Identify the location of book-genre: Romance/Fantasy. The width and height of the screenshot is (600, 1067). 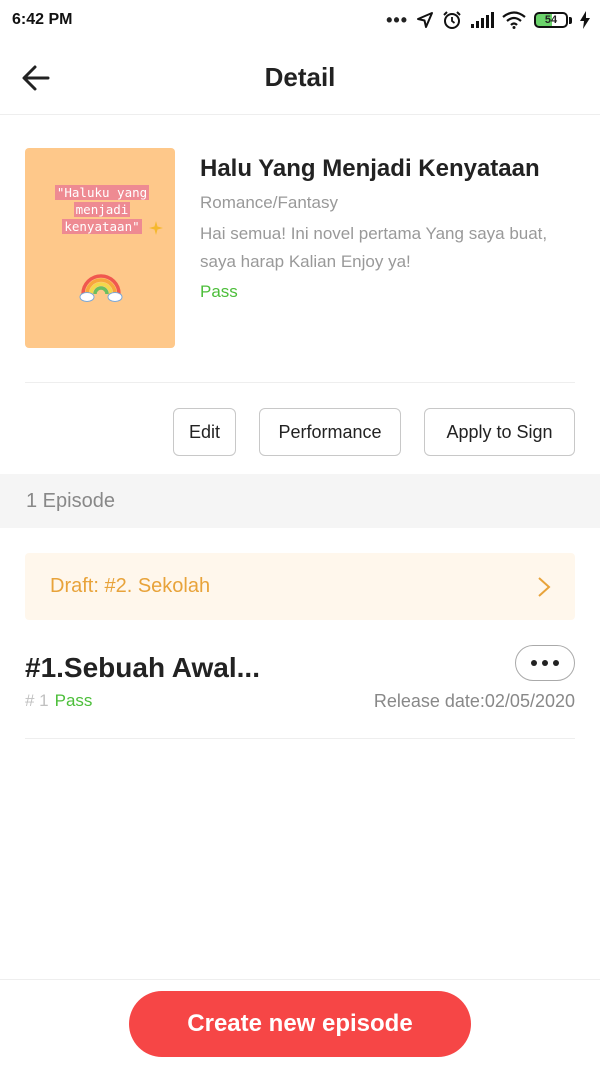
(269, 202).